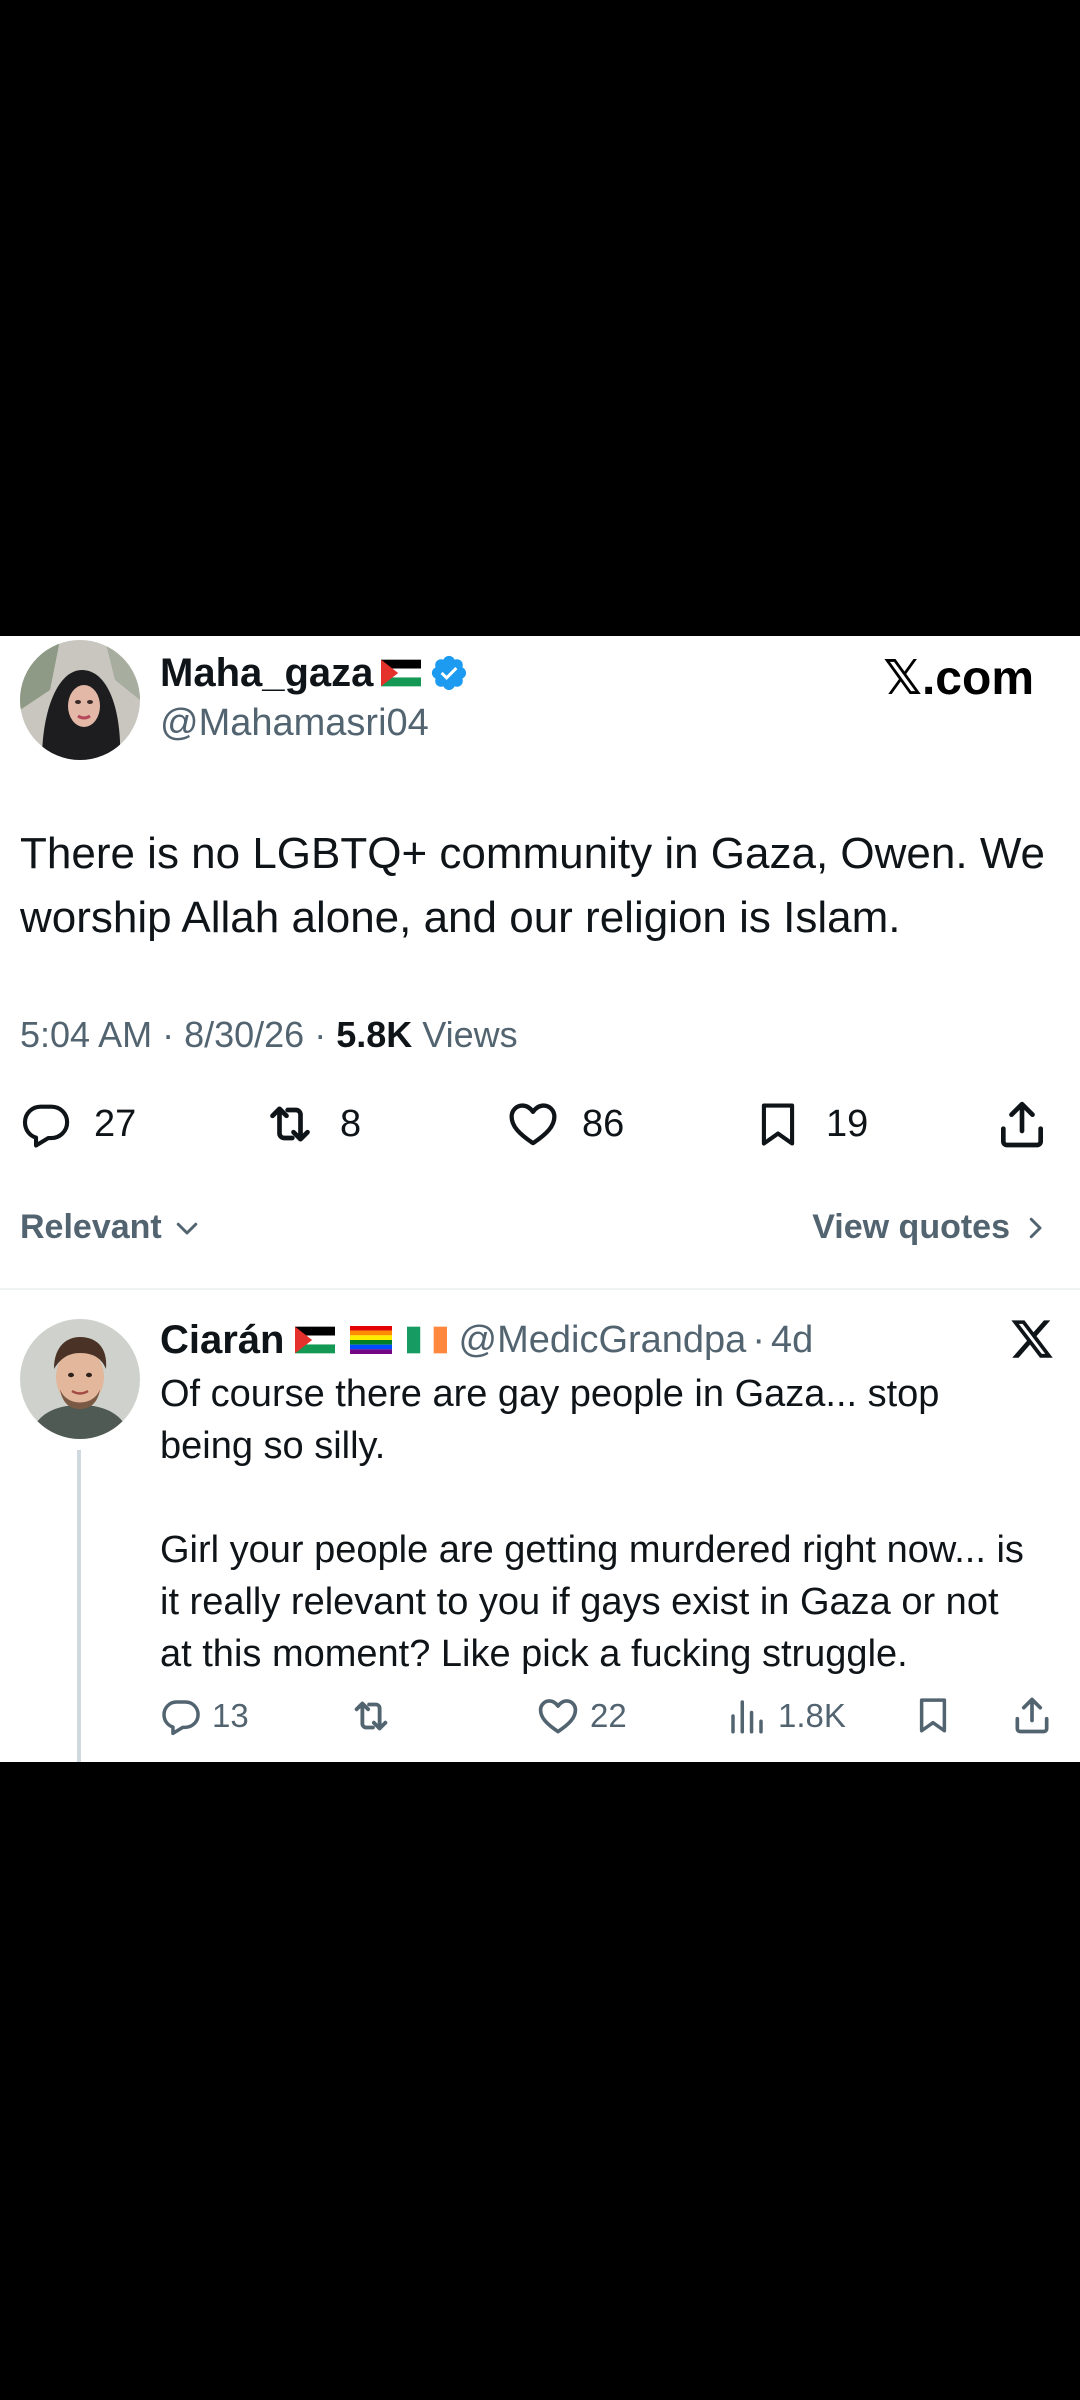 Image resolution: width=1080 pixels, height=2400 pixels. I want to click on reply-reply-button: 13, so click(204, 1716).